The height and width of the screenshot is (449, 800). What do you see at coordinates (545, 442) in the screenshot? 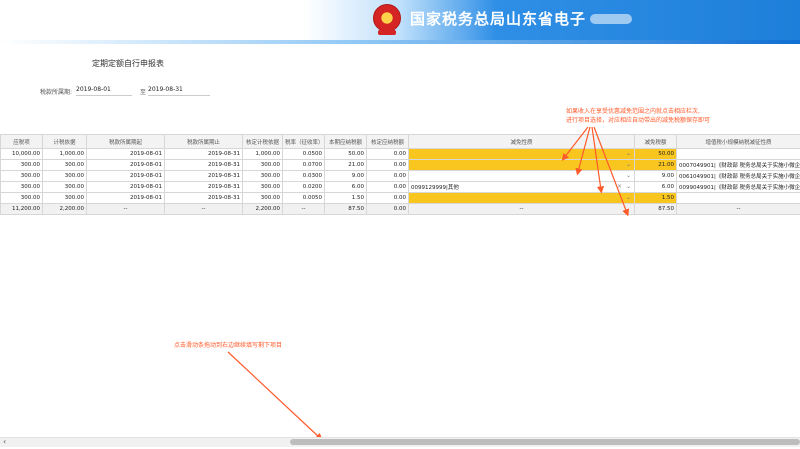
I see `scrollbar-thumb` at bounding box center [545, 442].